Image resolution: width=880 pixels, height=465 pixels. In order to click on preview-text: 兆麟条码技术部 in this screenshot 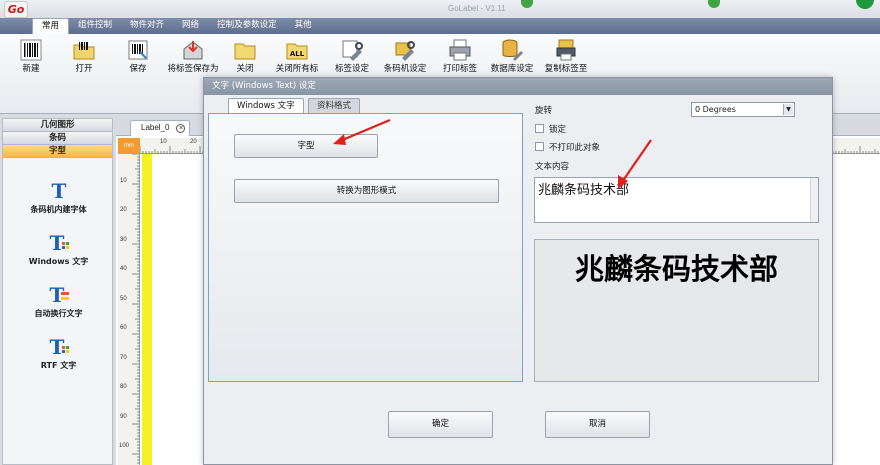, I will do `click(676, 269)`.